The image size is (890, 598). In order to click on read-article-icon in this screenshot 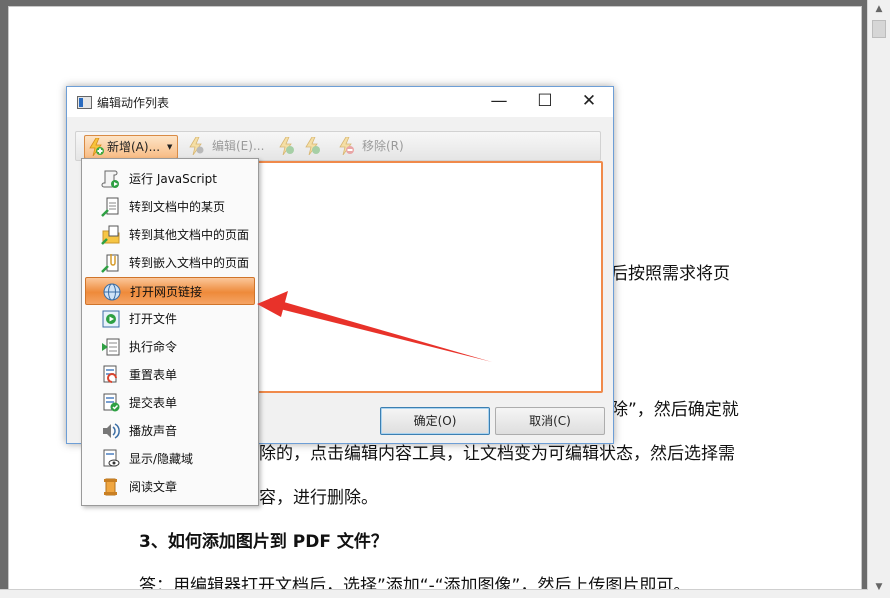, I will do `click(110, 487)`.